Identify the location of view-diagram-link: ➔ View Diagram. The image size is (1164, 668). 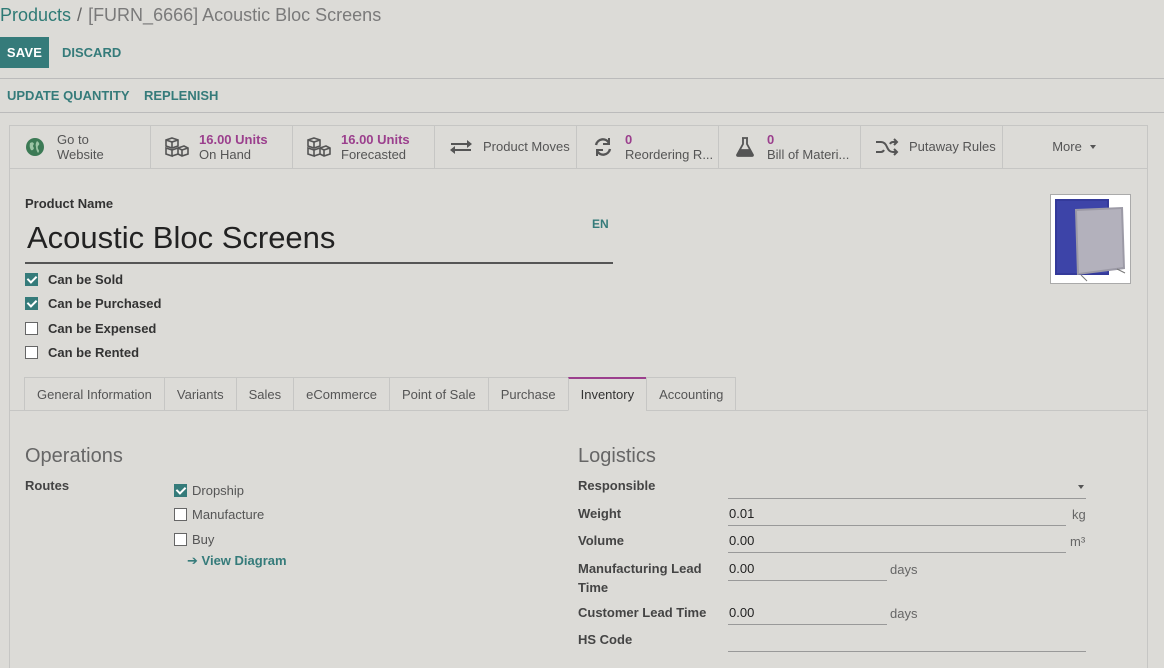
(237, 561).